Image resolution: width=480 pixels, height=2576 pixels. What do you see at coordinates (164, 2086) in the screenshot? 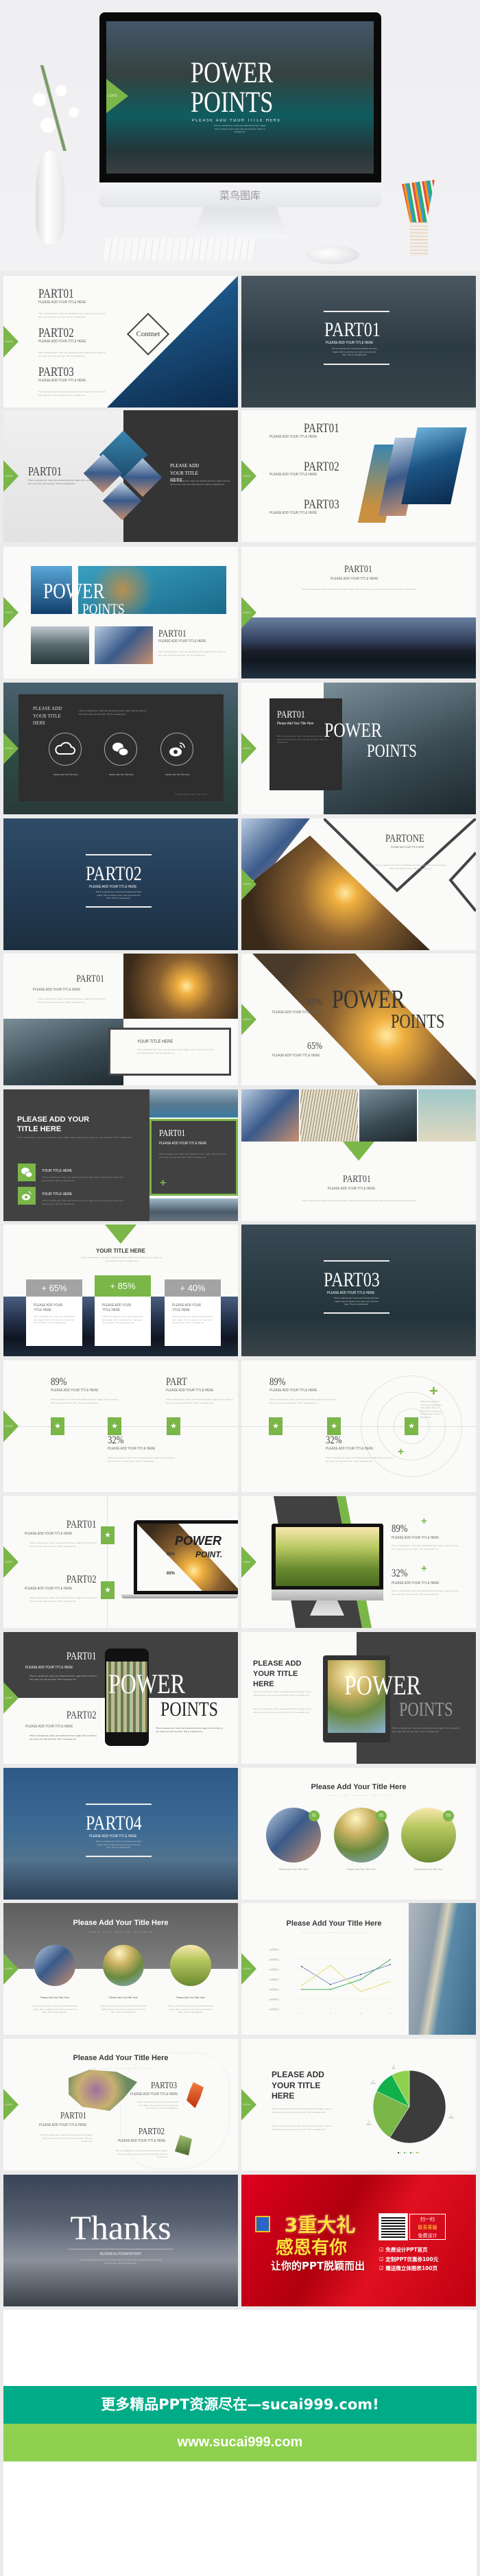
I see `part-title: PART03` at bounding box center [164, 2086].